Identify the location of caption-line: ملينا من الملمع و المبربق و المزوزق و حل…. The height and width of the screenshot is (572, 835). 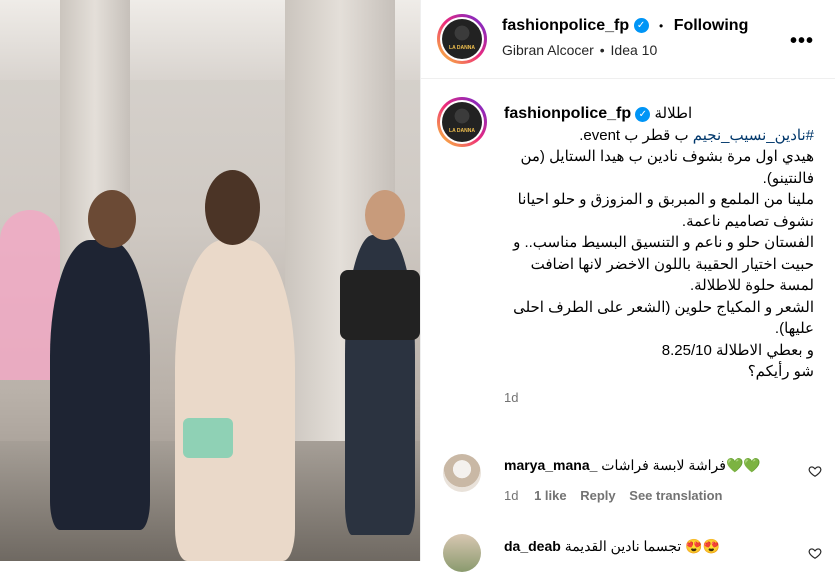
(665, 210).